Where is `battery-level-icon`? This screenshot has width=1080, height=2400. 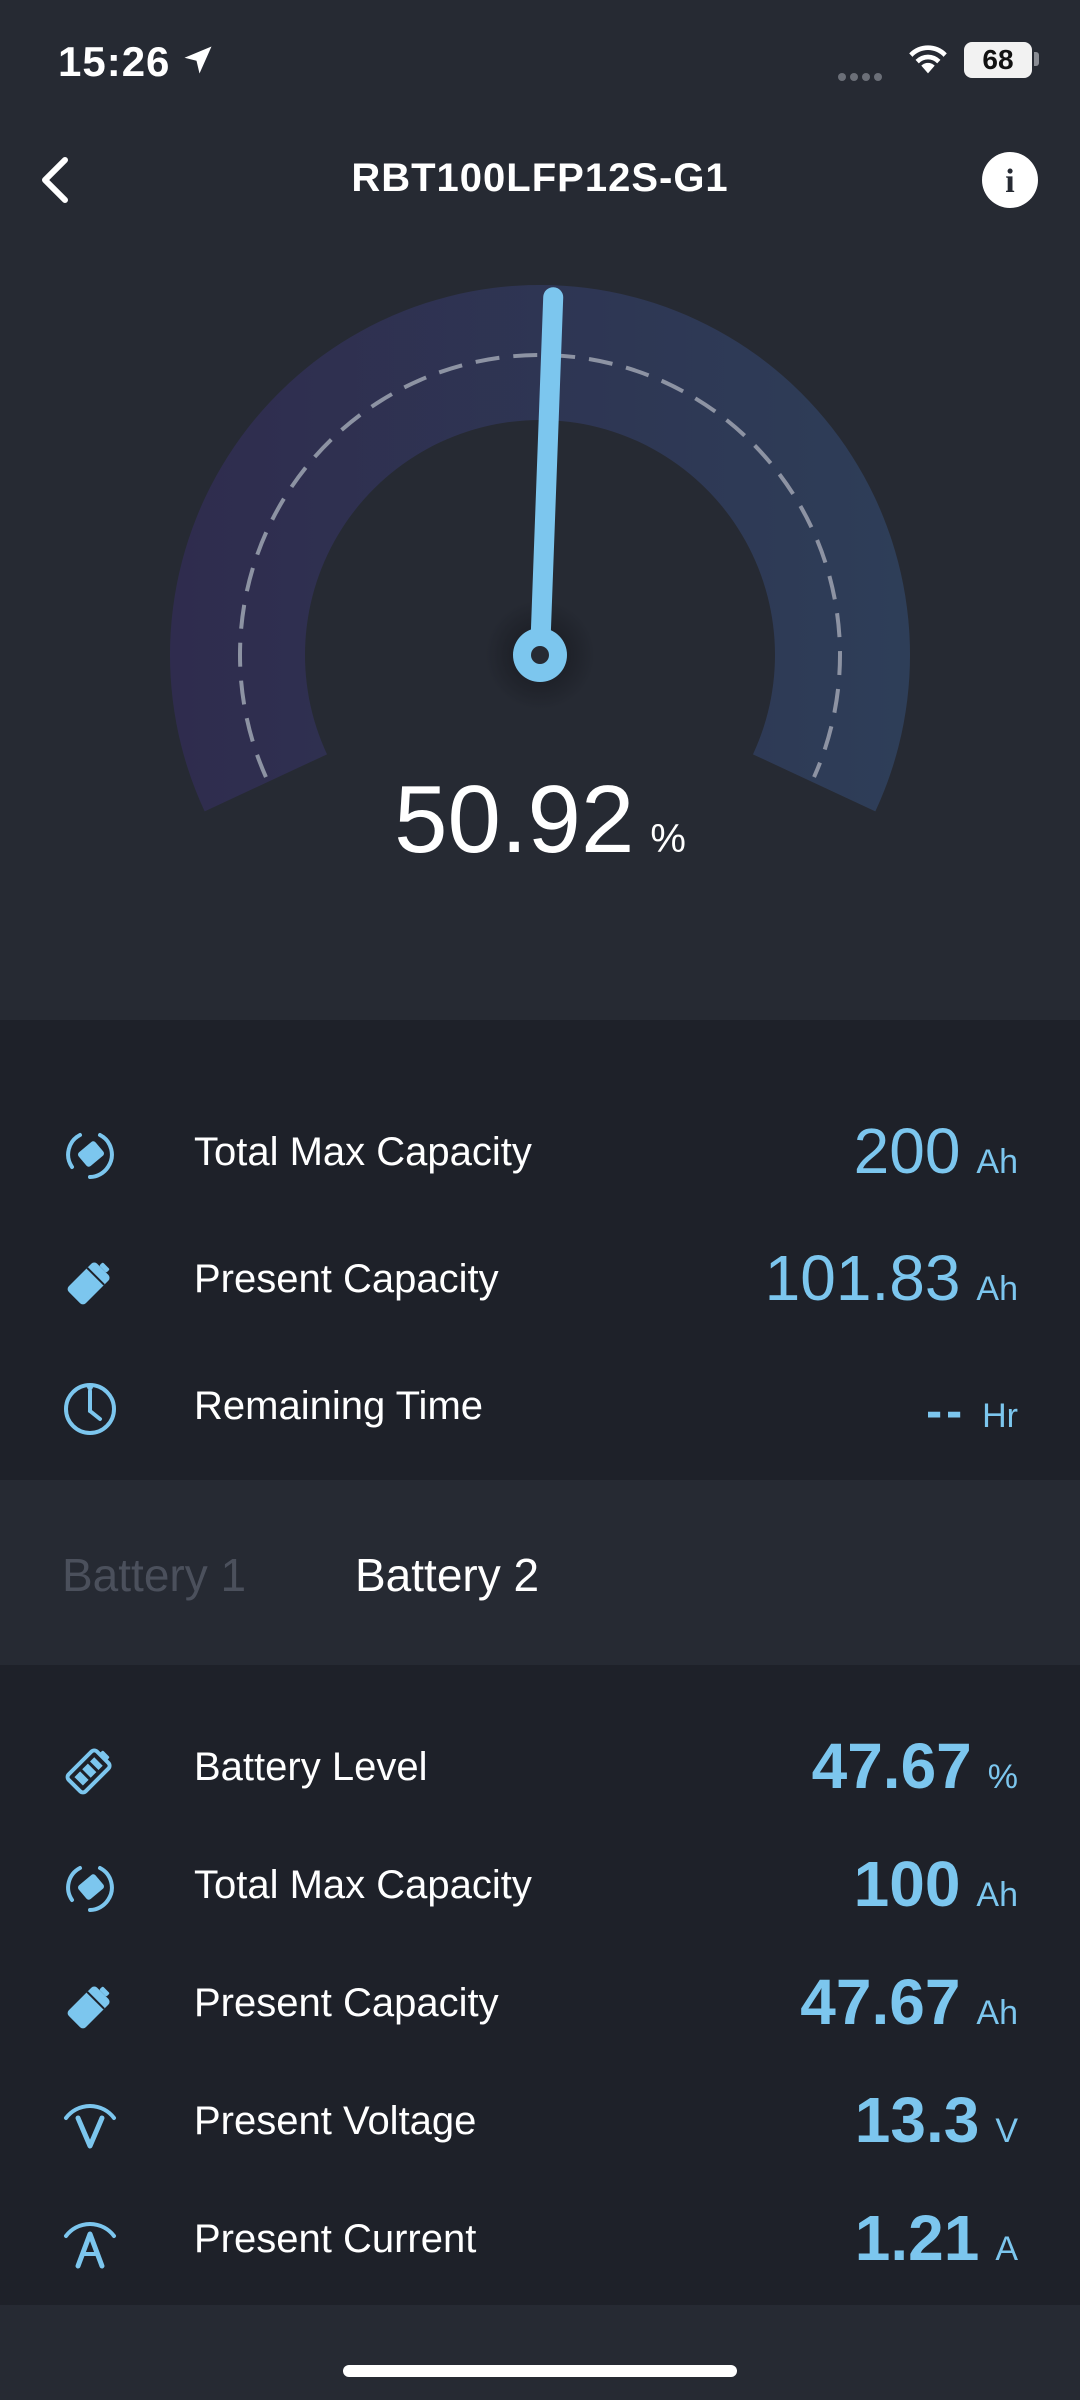
battery-level-icon is located at coordinates (88, 1771).